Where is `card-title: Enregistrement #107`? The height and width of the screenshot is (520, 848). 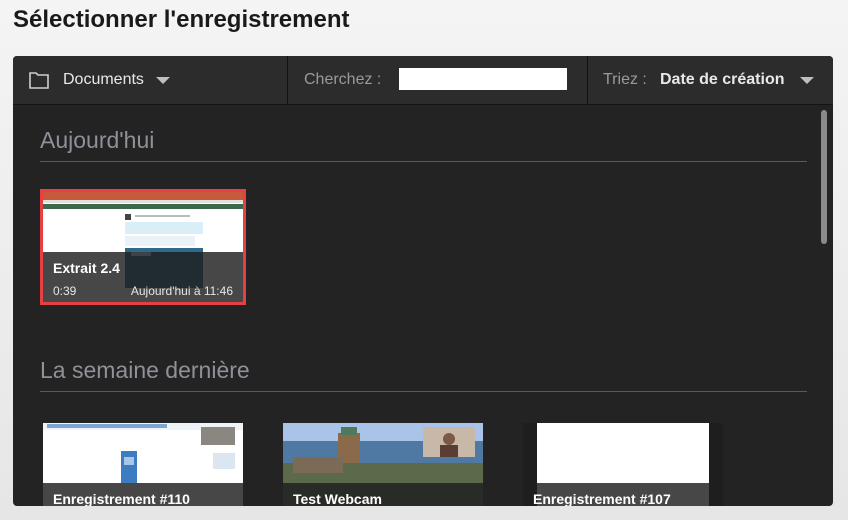 card-title: Enregistrement #107 is located at coordinates (602, 498).